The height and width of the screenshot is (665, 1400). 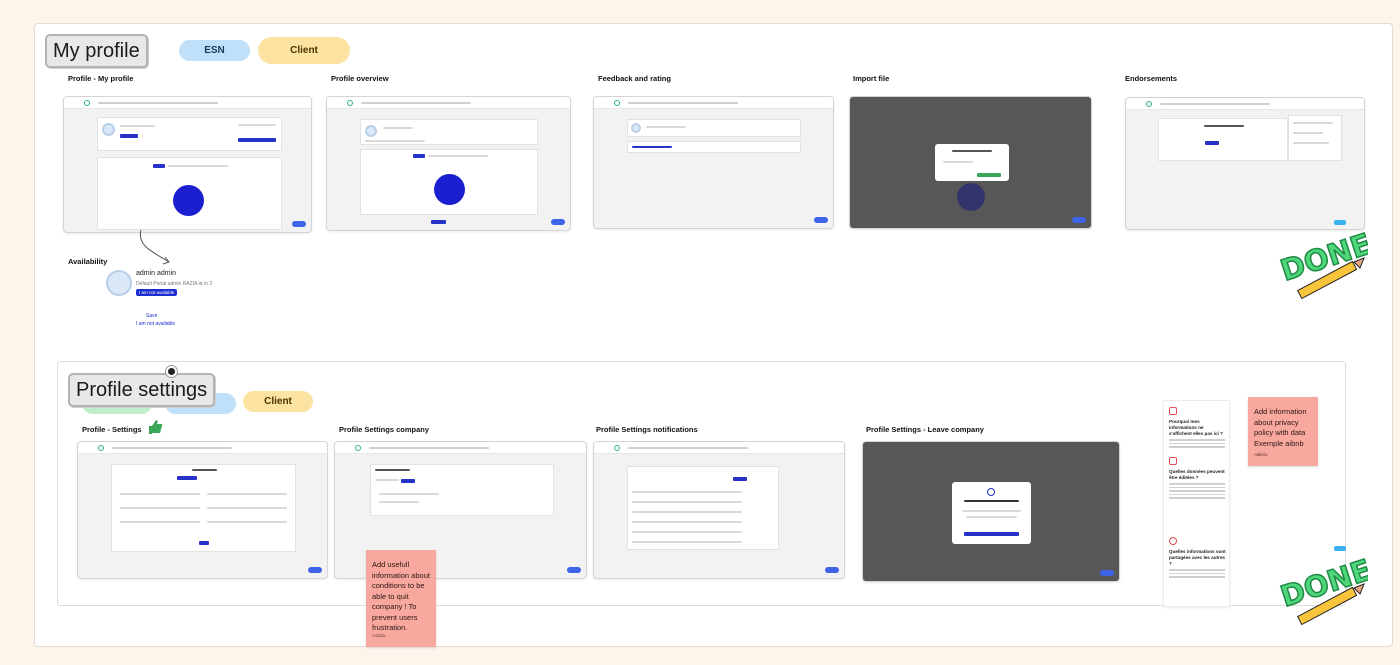 What do you see at coordinates (395, 141) in the screenshot?
I see `description-line` at bounding box center [395, 141].